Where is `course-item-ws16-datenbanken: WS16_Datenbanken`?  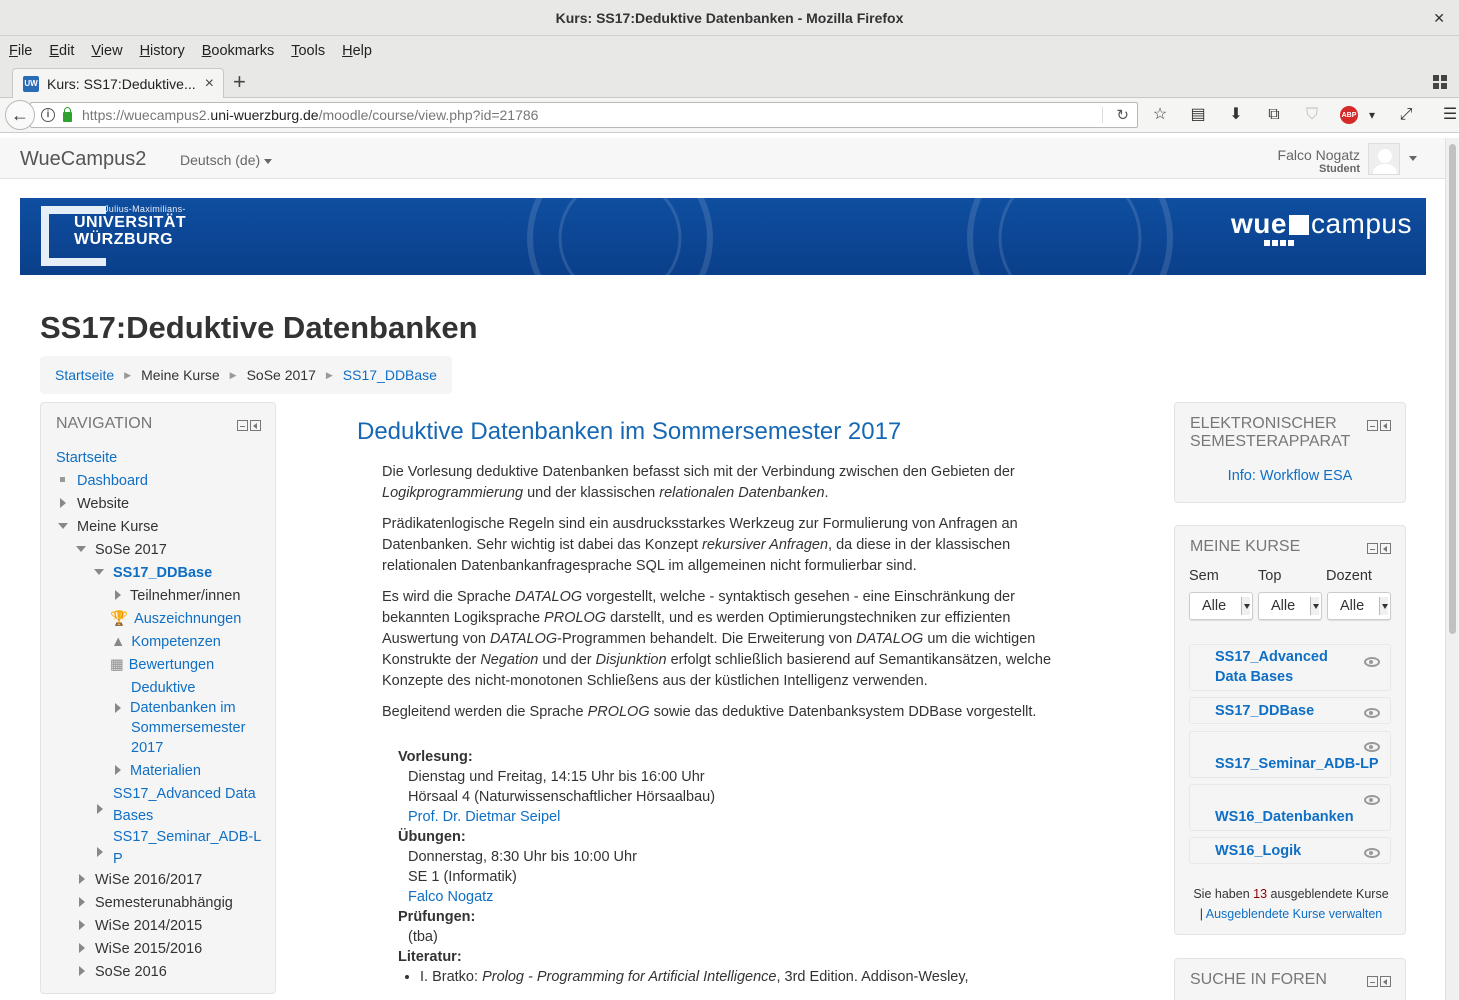
course-item-ws16-datenbanken: WS16_Datenbanken is located at coordinates (1290, 807).